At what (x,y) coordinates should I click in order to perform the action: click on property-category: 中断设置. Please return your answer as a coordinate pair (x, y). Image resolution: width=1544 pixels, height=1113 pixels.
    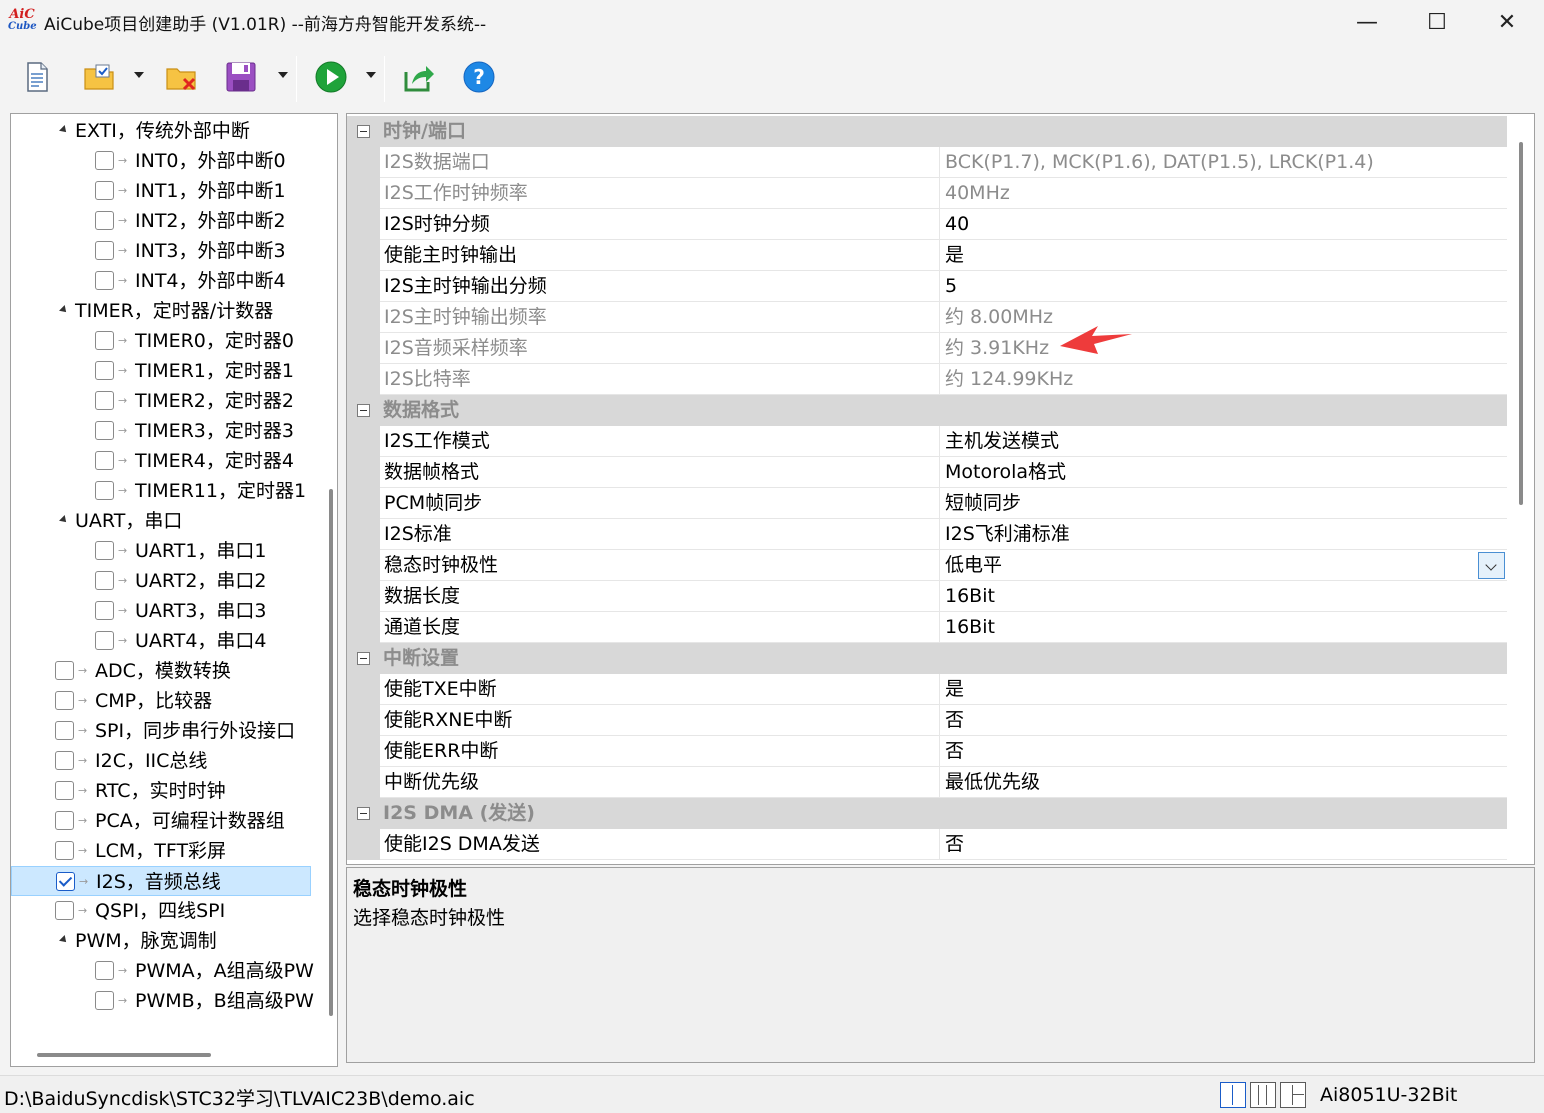
    Looking at the image, I should click on (927, 658).